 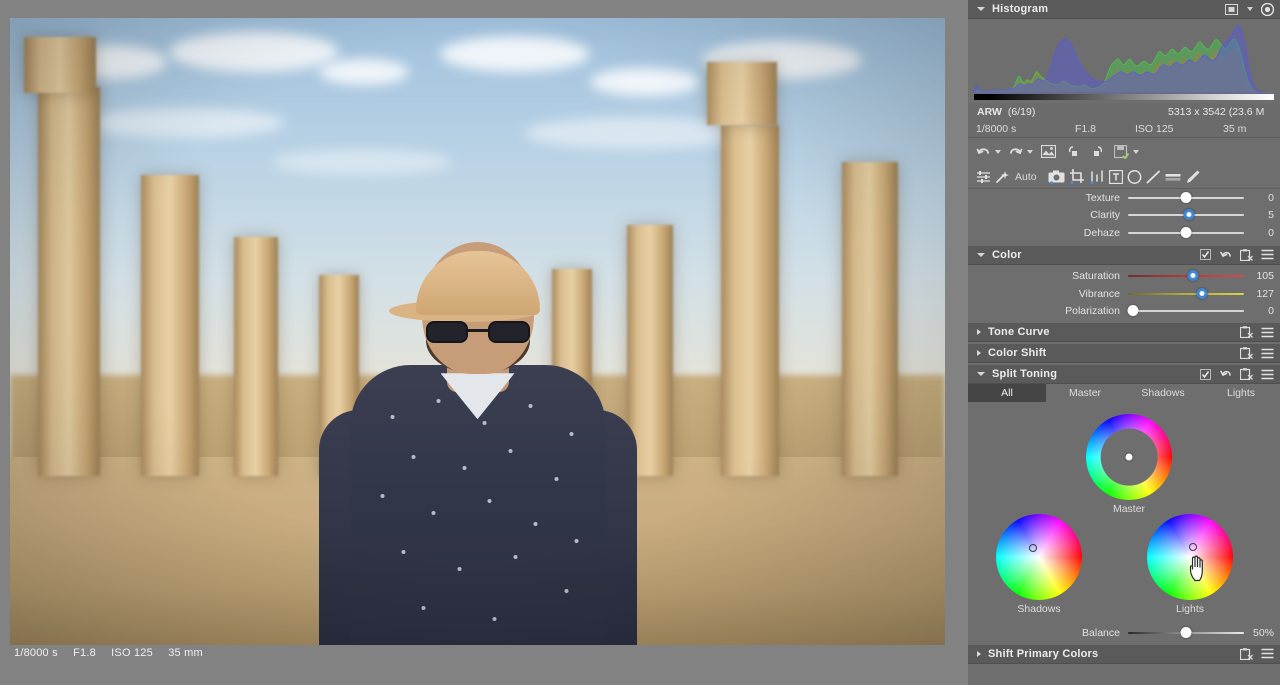 What do you see at coordinates (1136, 151) in the screenshot?
I see `save-dropdown-chevron-down-icon` at bounding box center [1136, 151].